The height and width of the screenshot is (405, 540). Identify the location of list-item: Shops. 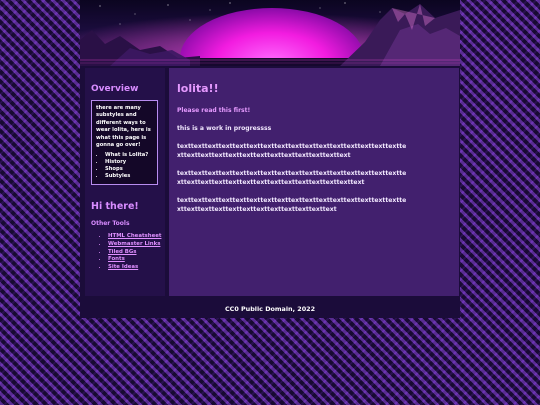
(129, 169).